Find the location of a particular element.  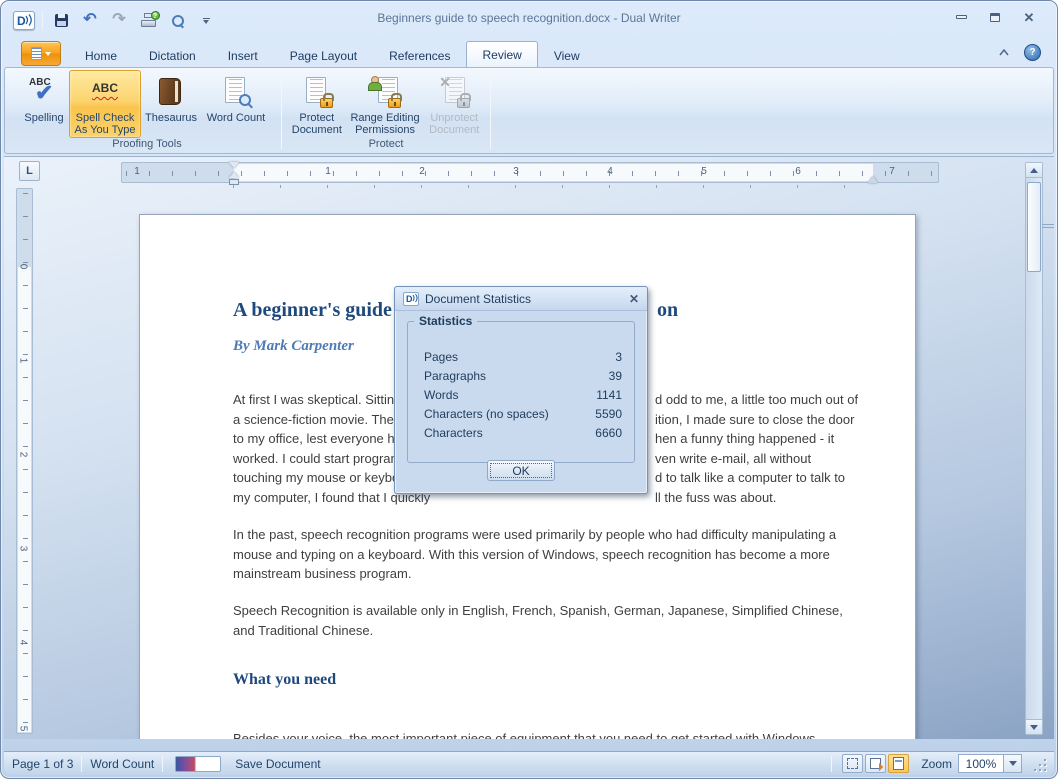

print-layout-view-button is located at coordinates (899, 763).